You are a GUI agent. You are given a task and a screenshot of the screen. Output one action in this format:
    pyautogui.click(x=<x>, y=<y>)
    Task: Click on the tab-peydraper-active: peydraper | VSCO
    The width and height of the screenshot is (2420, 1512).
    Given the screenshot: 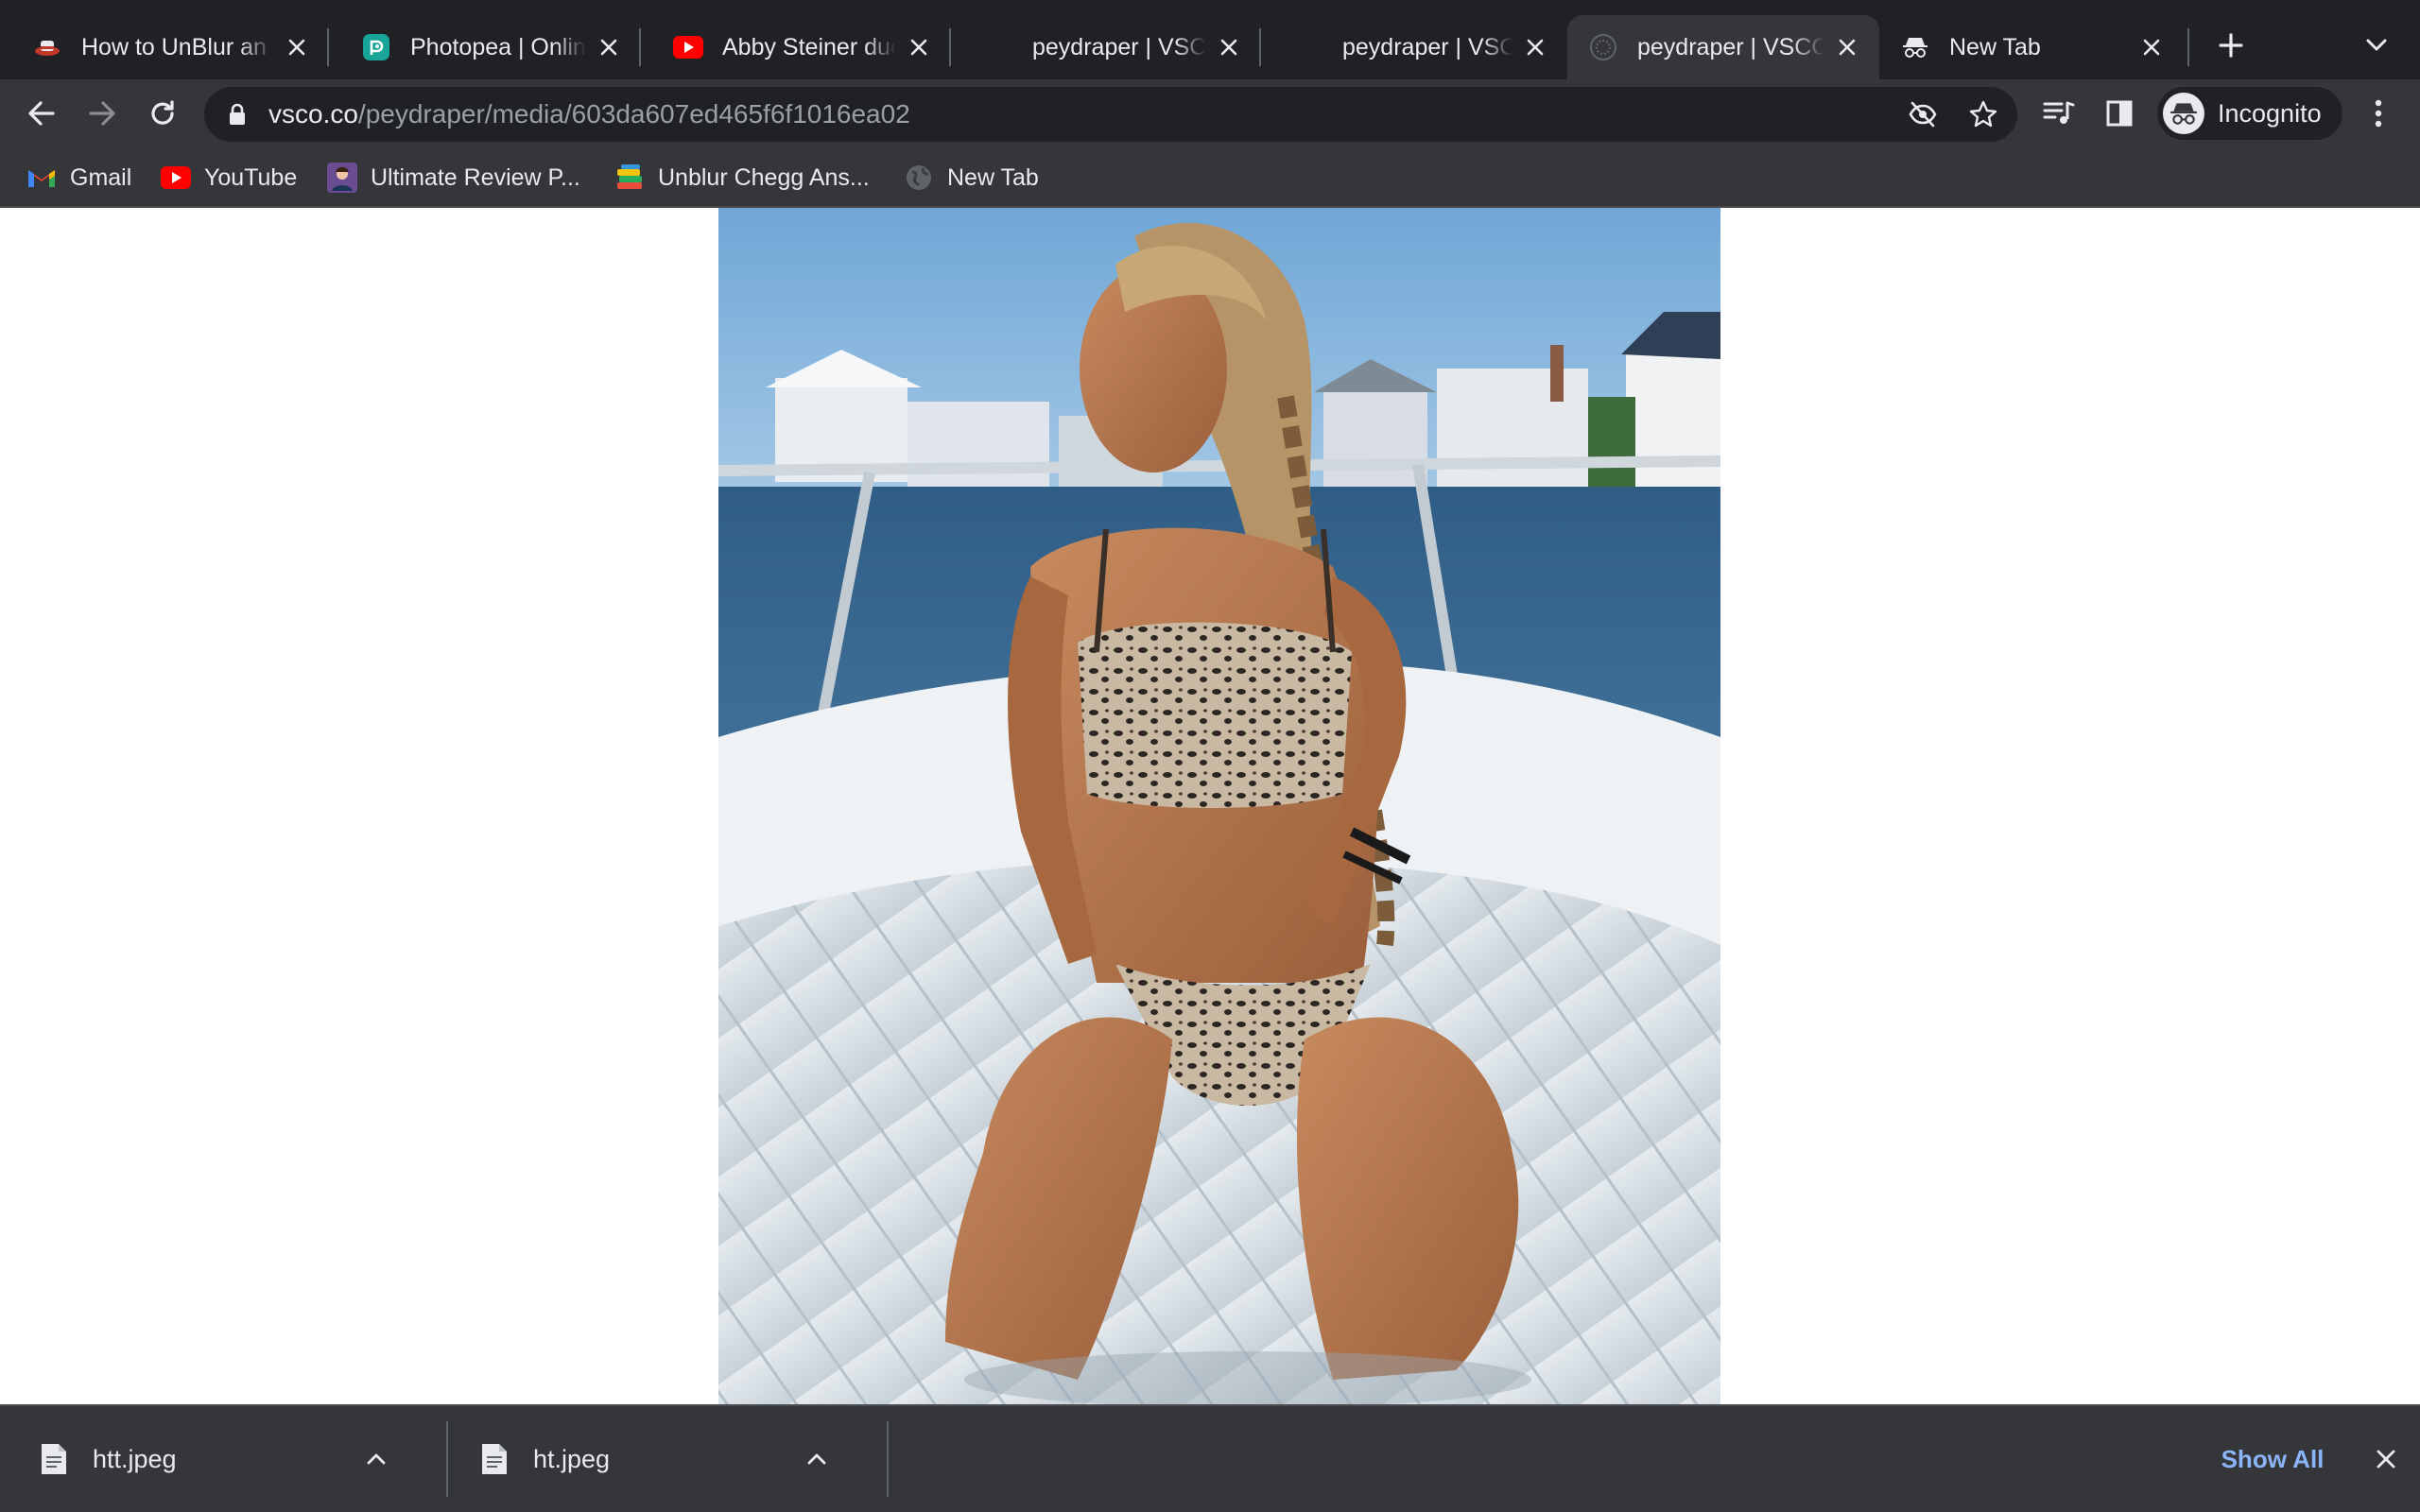 What is the action you would take?
    pyautogui.click(x=1723, y=47)
    